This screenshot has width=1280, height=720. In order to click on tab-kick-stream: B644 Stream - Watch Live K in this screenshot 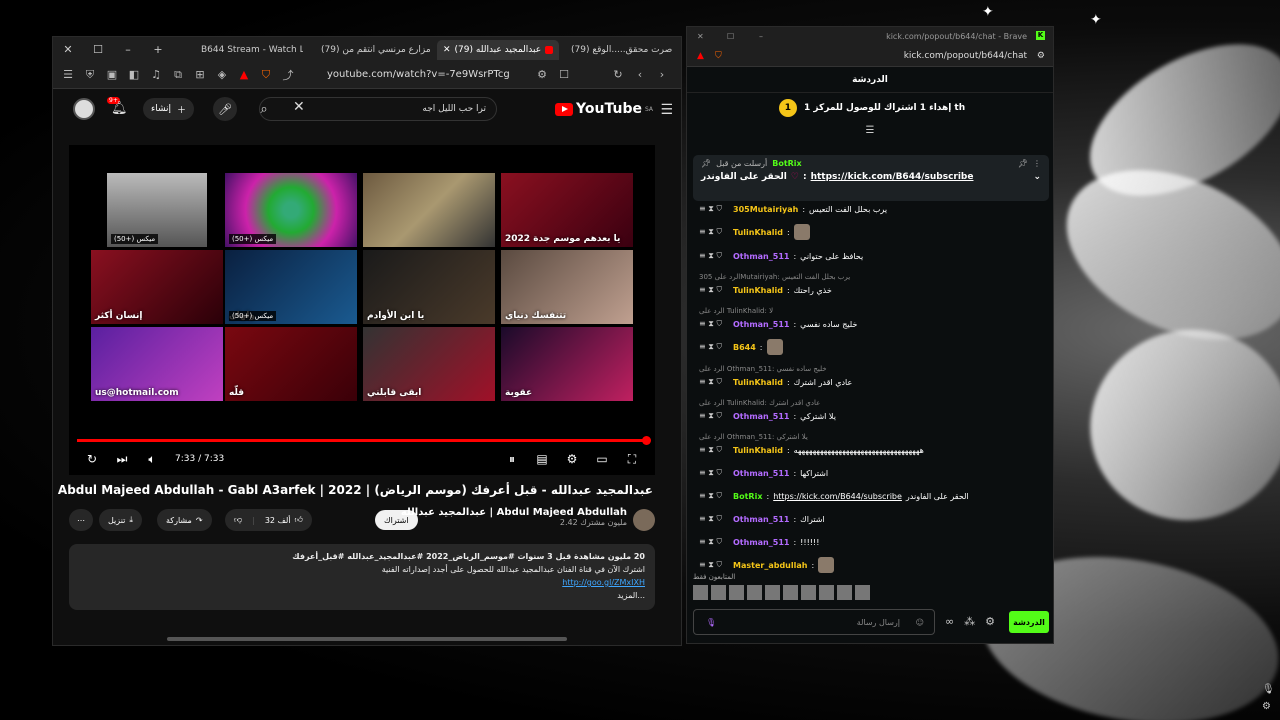, I will do `click(249, 50)`.